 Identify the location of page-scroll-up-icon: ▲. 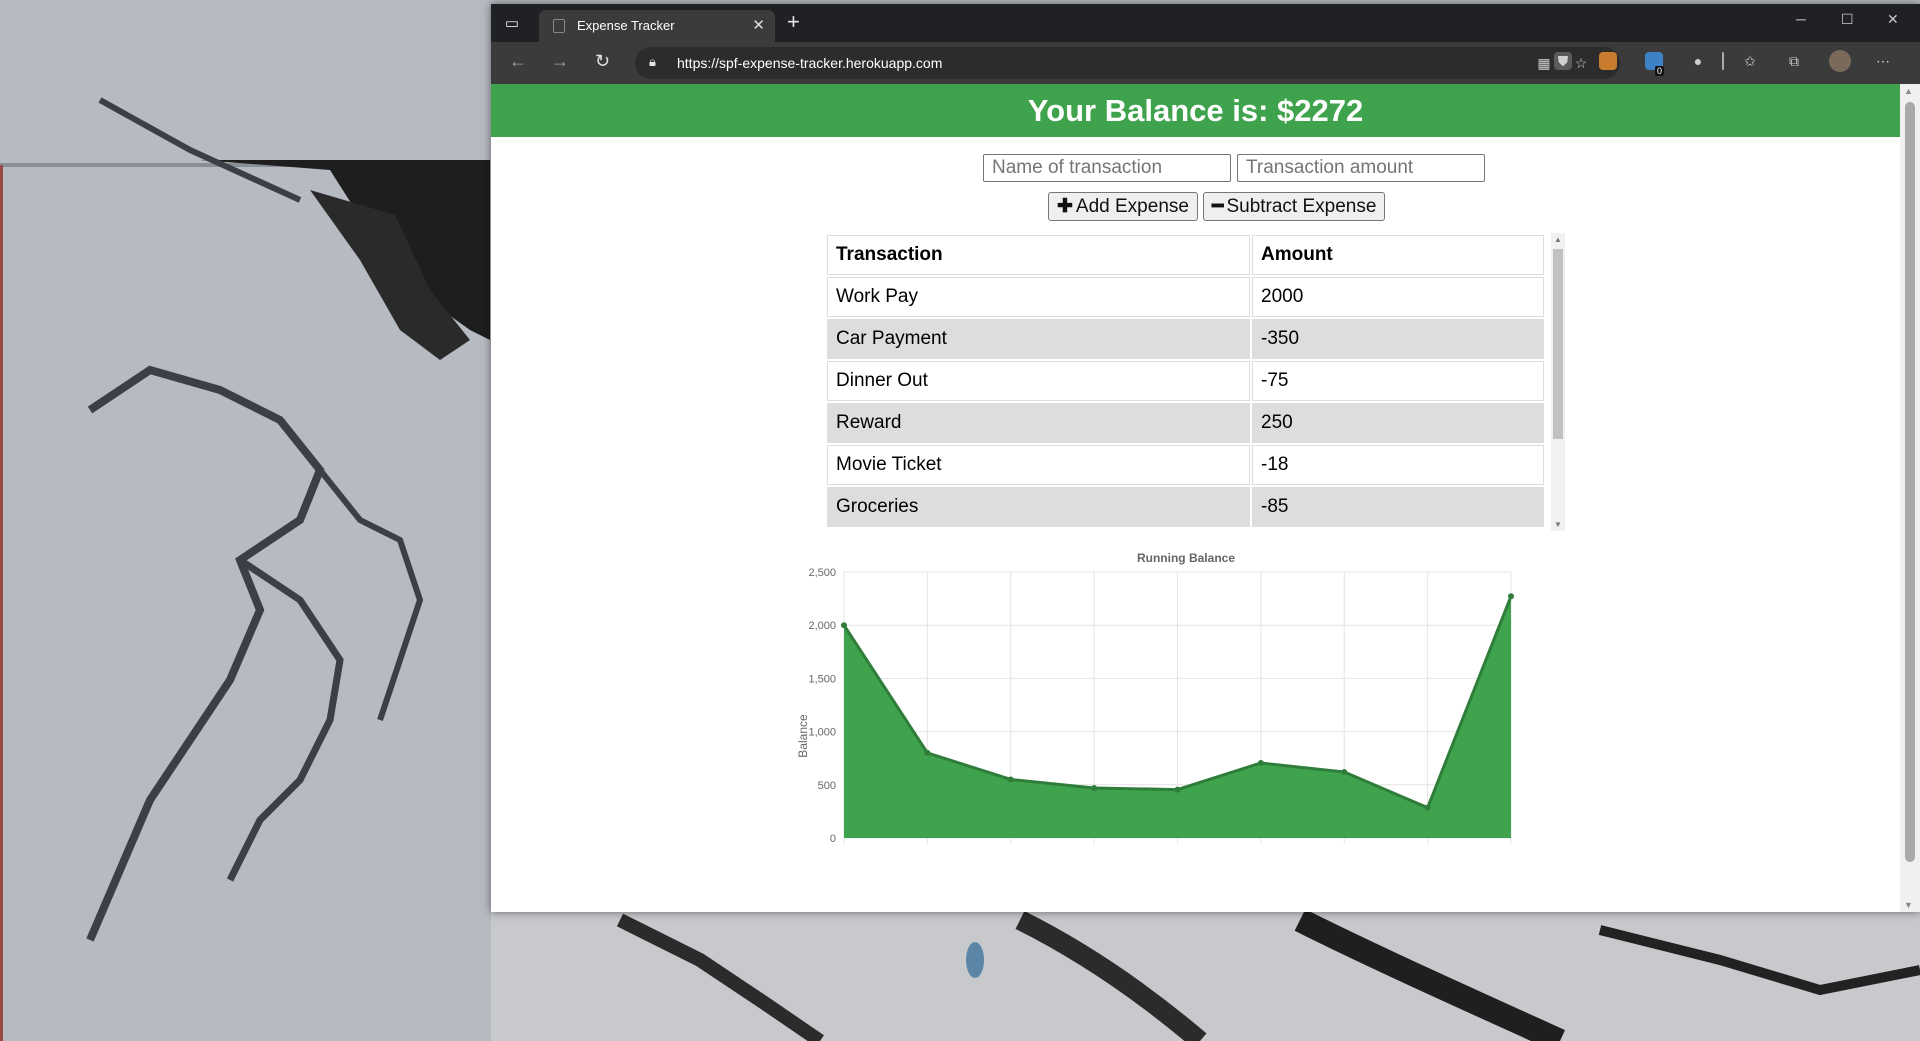
(1908, 91).